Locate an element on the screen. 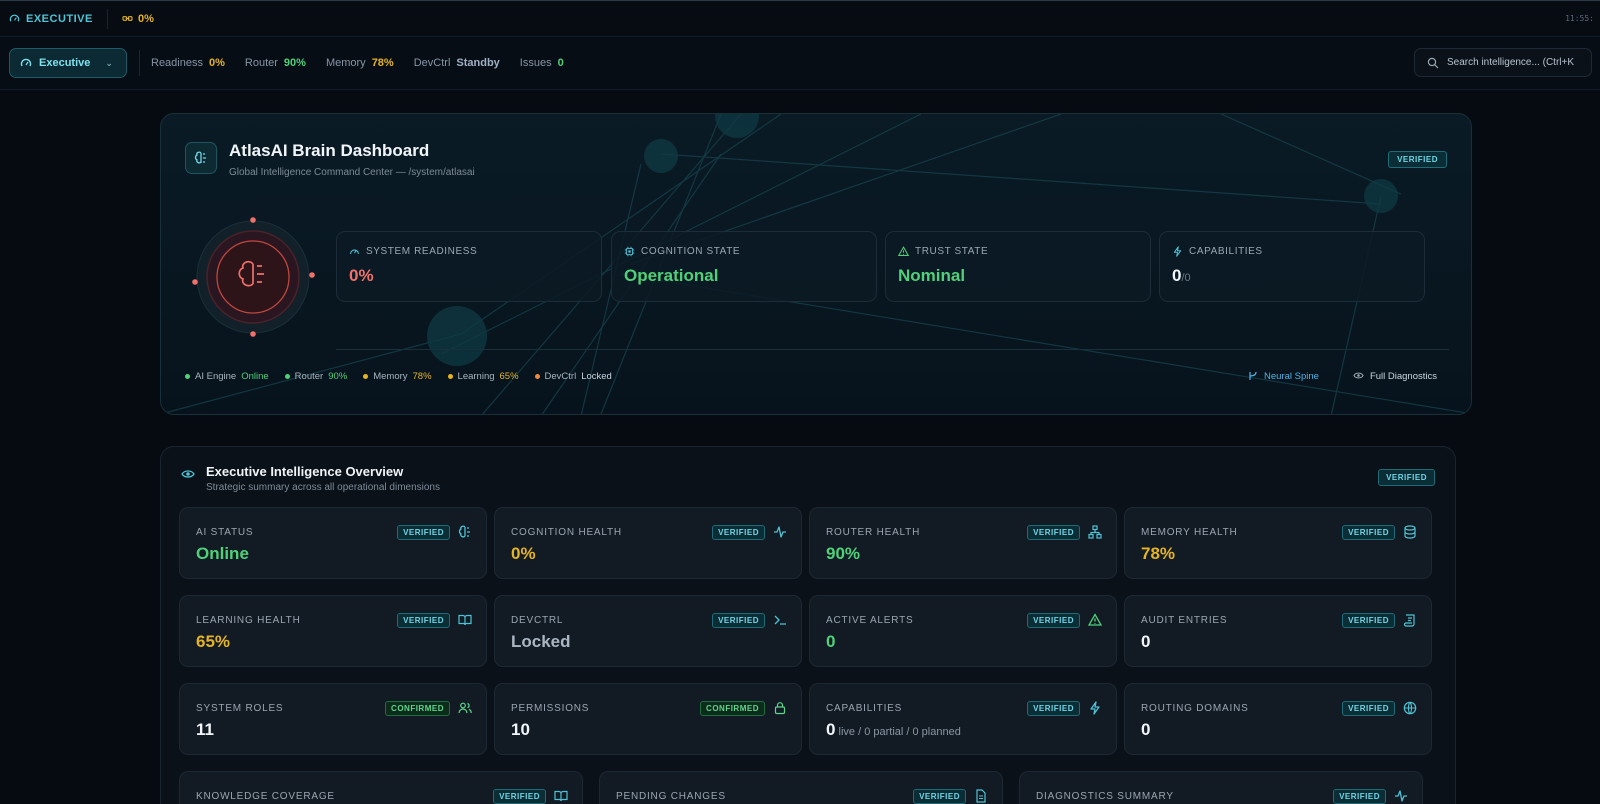 The image size is (1600, 804). hero-card-capabilities: CAPABILITIES 0/0 is located at coordinates (1292, 266).